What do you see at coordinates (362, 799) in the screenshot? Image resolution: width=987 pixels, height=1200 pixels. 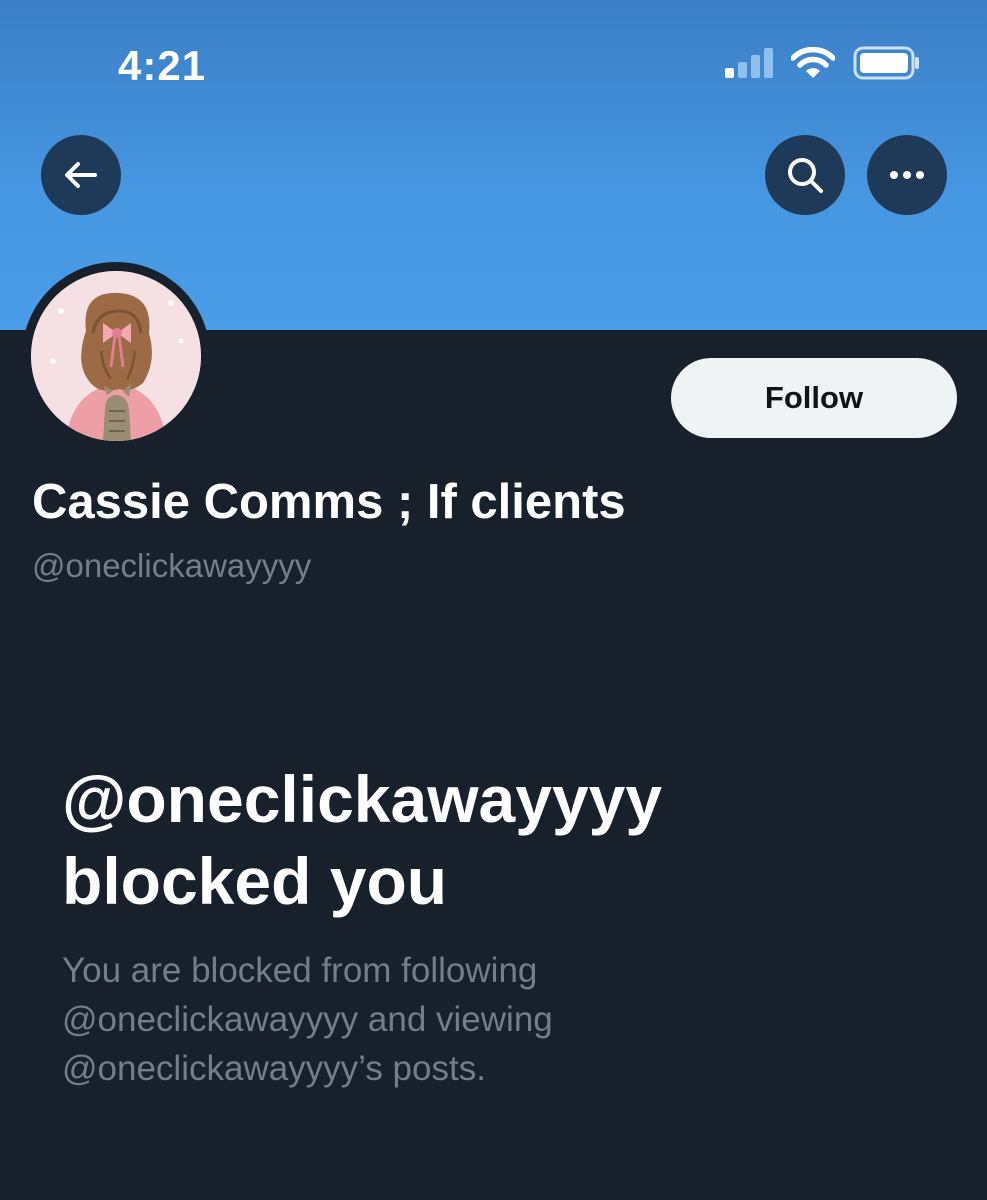 I see `blocked-title-handle: @oneclickawayyyy` at bounding box center [362, 799].